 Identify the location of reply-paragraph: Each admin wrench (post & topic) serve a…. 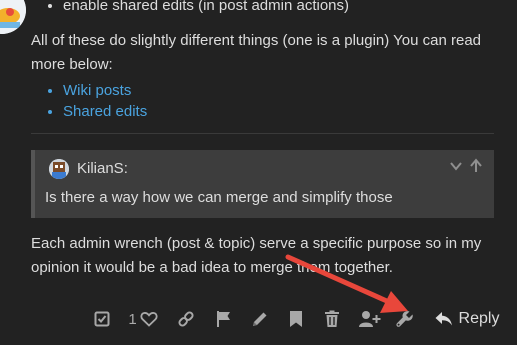
(256, 255).